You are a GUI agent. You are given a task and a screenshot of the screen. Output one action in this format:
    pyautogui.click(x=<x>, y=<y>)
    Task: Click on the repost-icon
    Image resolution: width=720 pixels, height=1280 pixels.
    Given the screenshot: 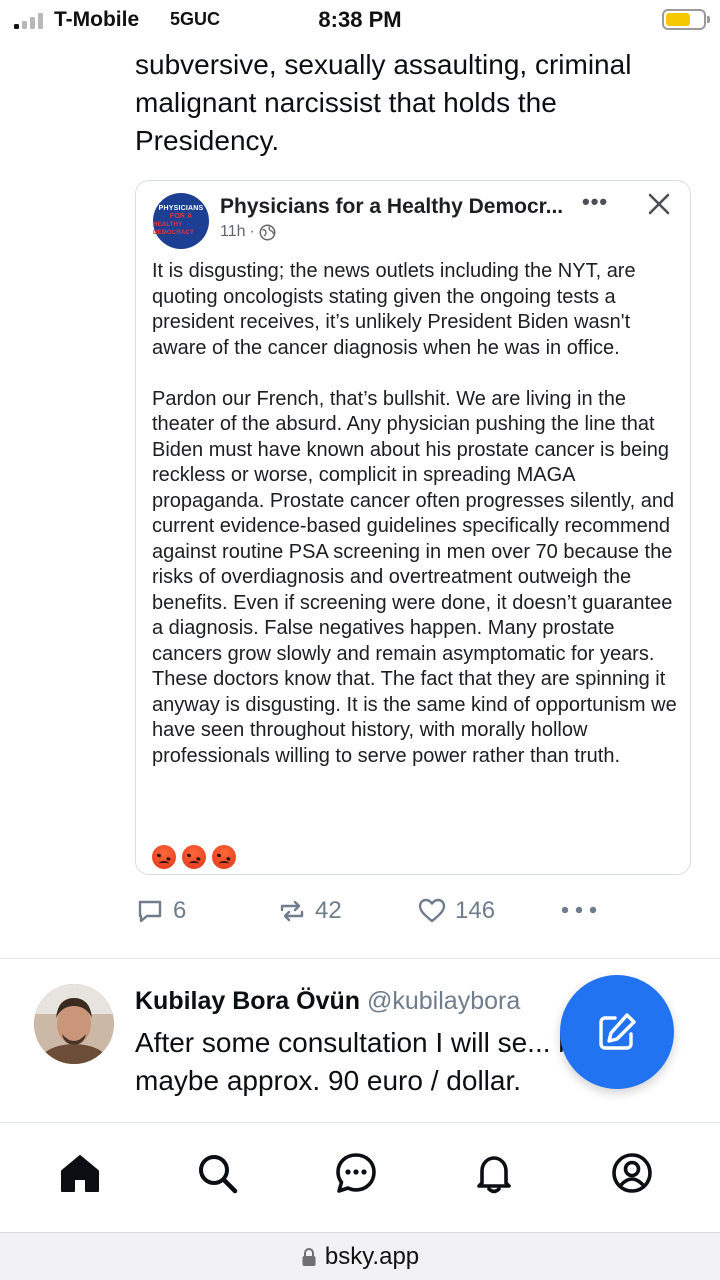 What is the action you would take?
    pyautogui.click(x=292, y=911)
    